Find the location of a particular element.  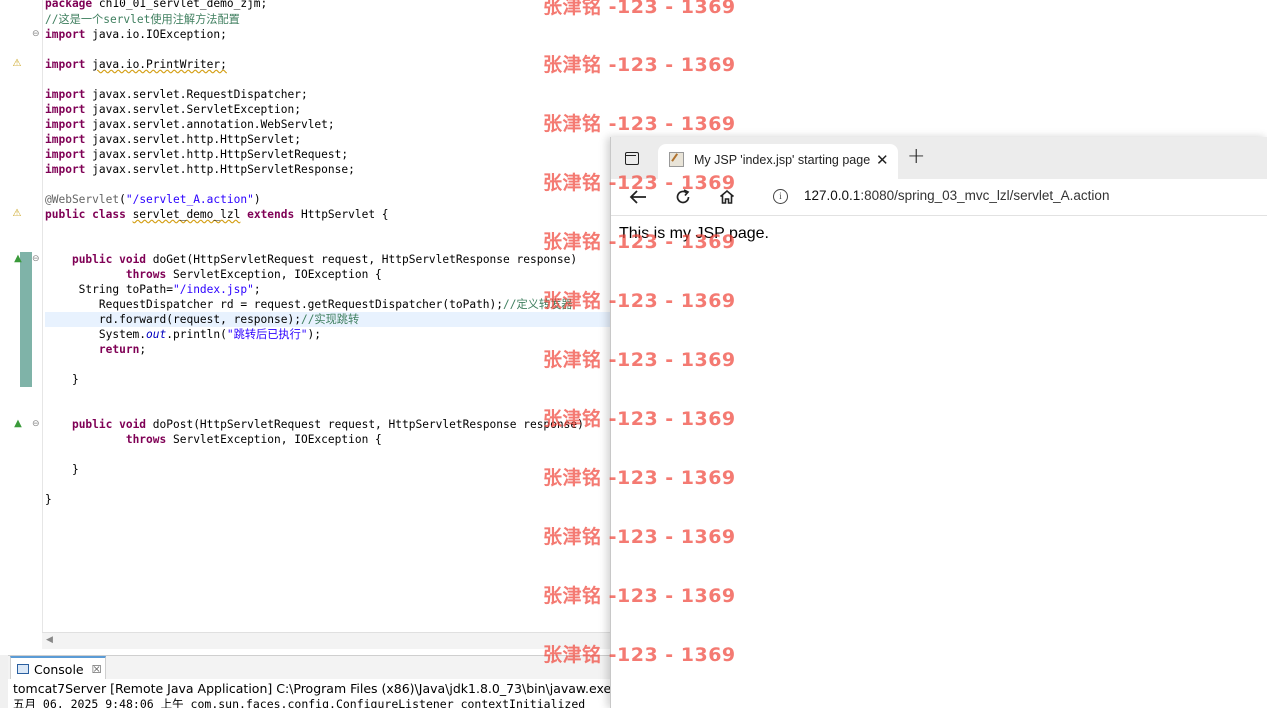

code-token: ; is located at coordinates (143, 349).